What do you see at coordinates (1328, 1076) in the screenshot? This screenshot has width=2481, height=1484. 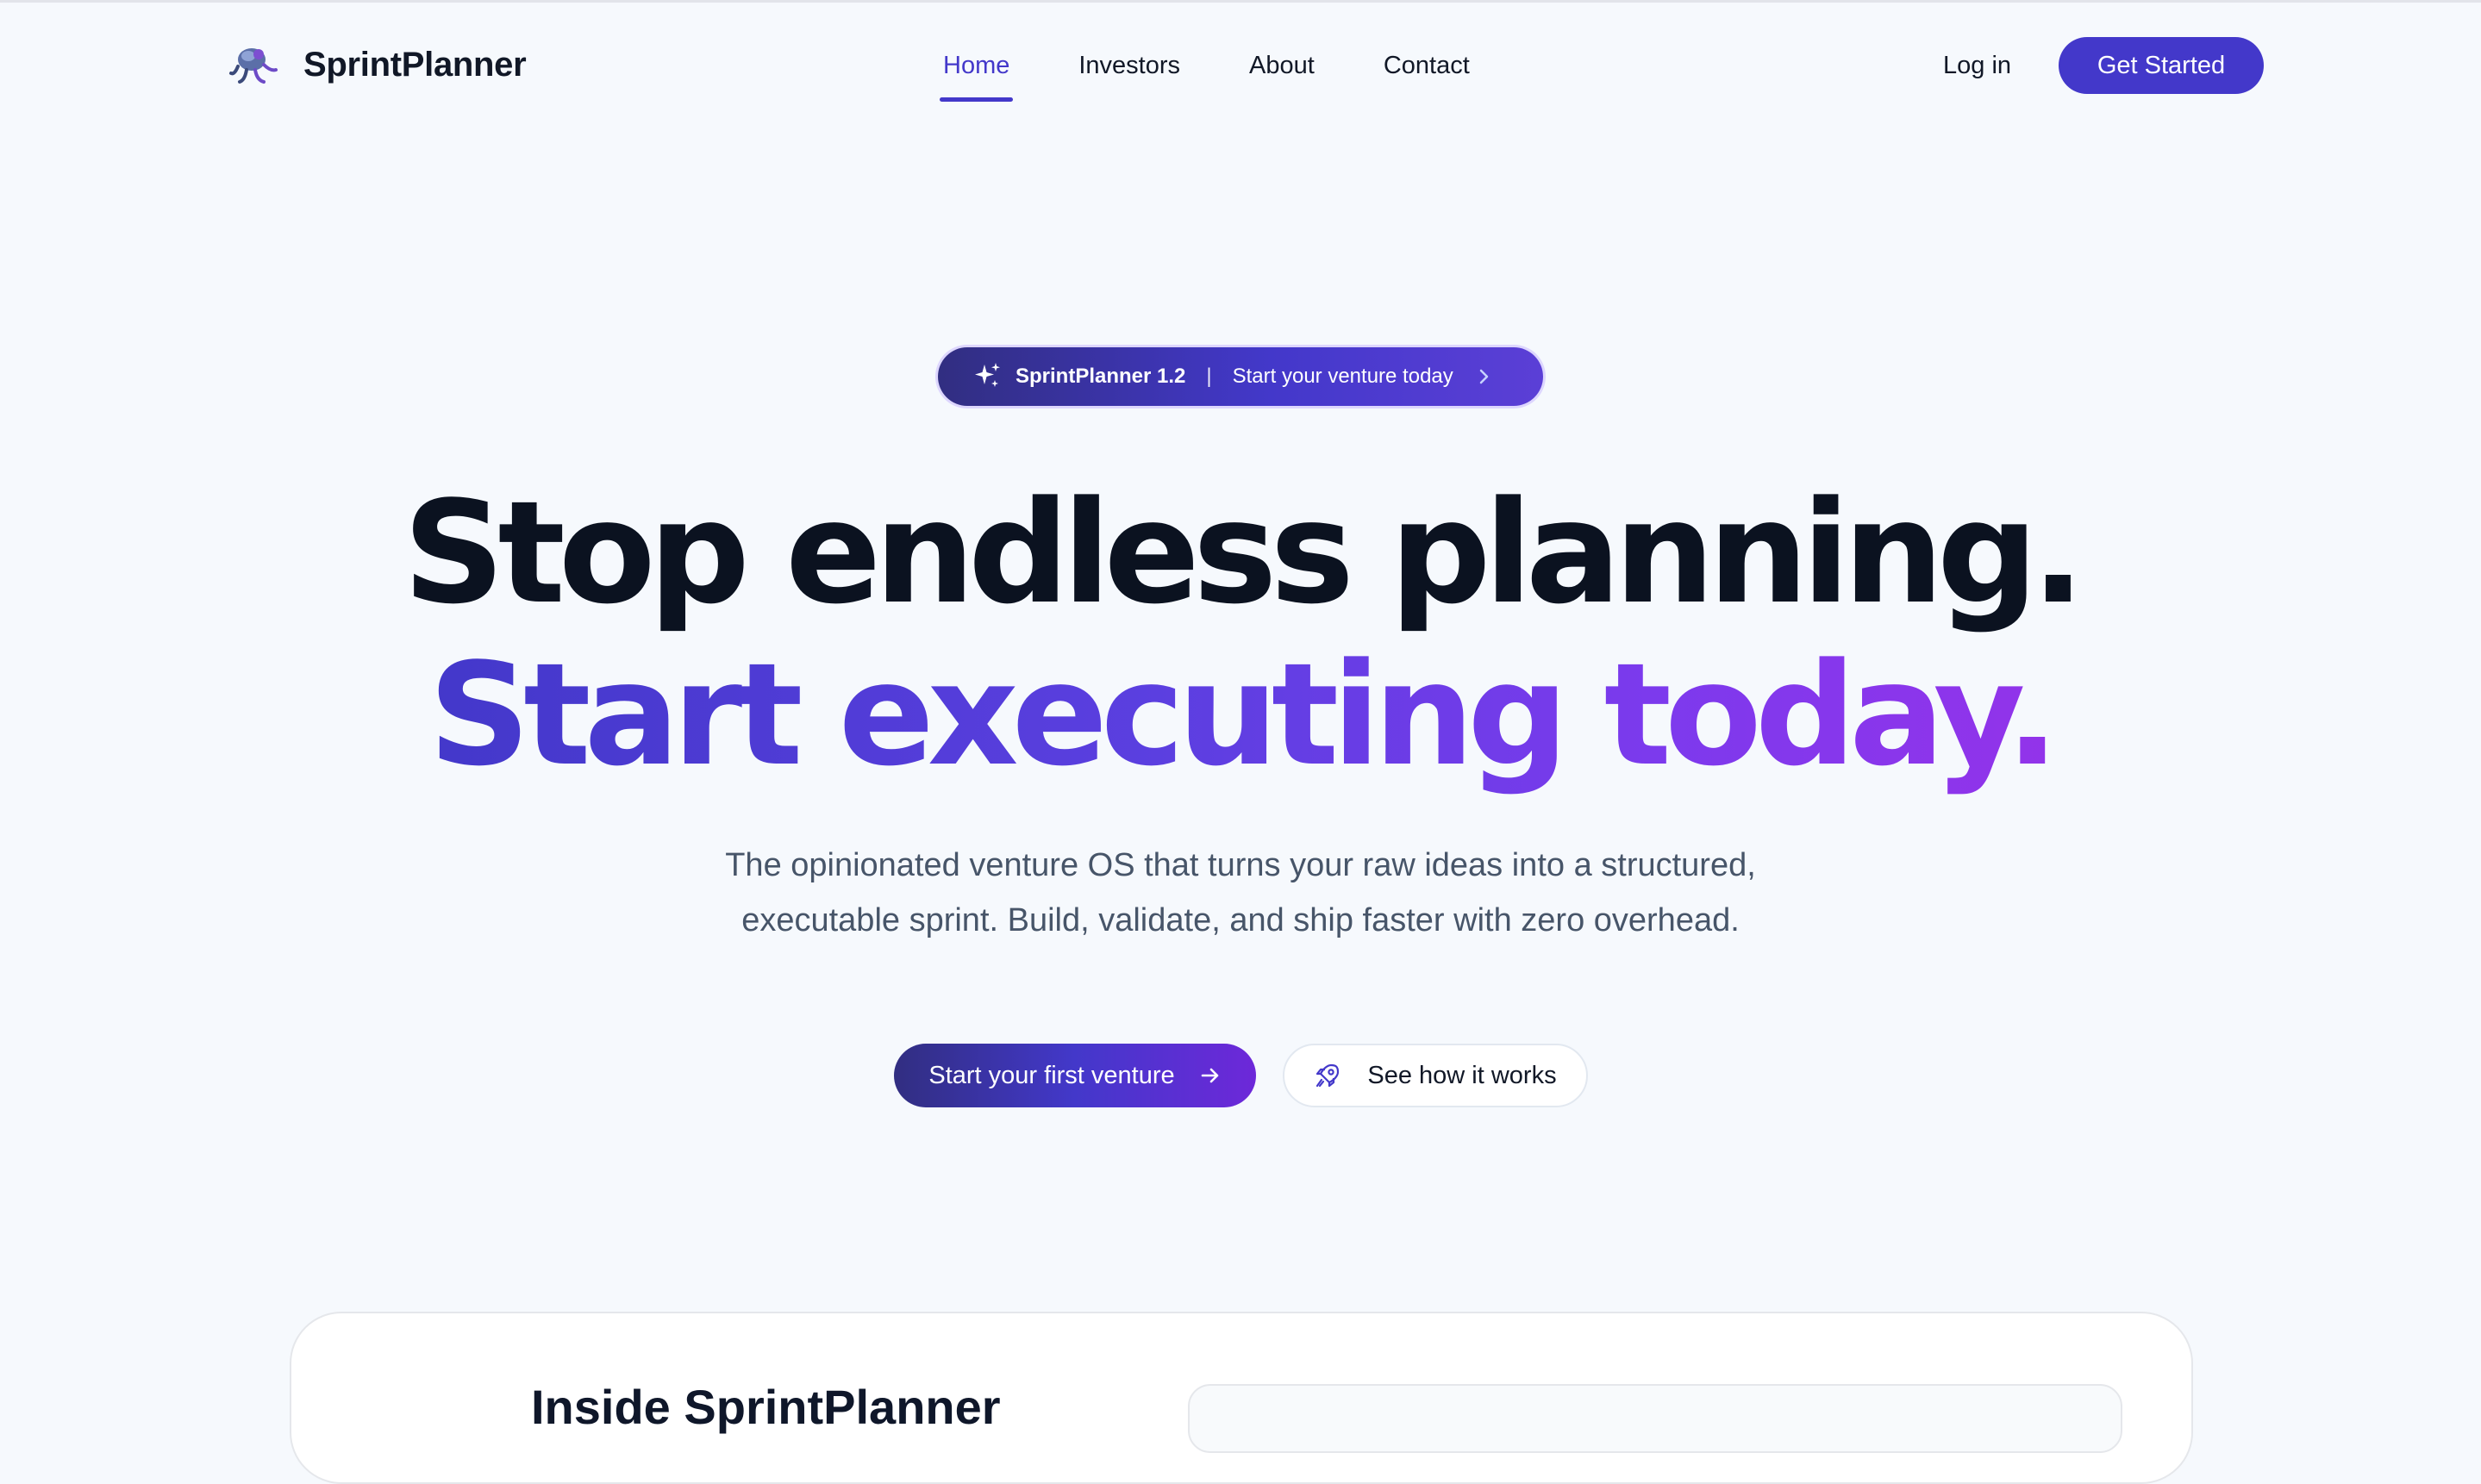 I see `rocket-icon` at bounding box center [1328, 1076].